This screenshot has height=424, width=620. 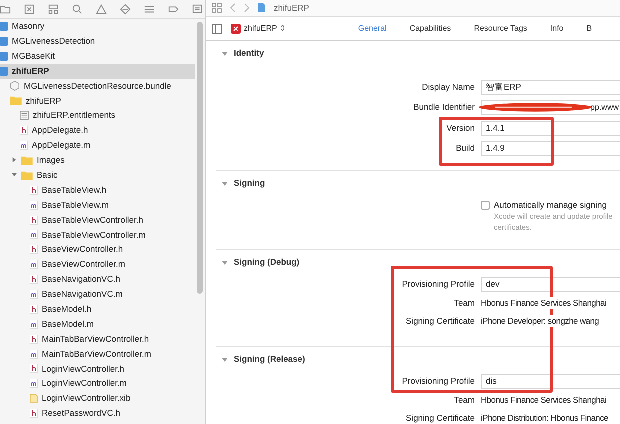 I want to click on text-field: dev, so click(x=550, y=284).